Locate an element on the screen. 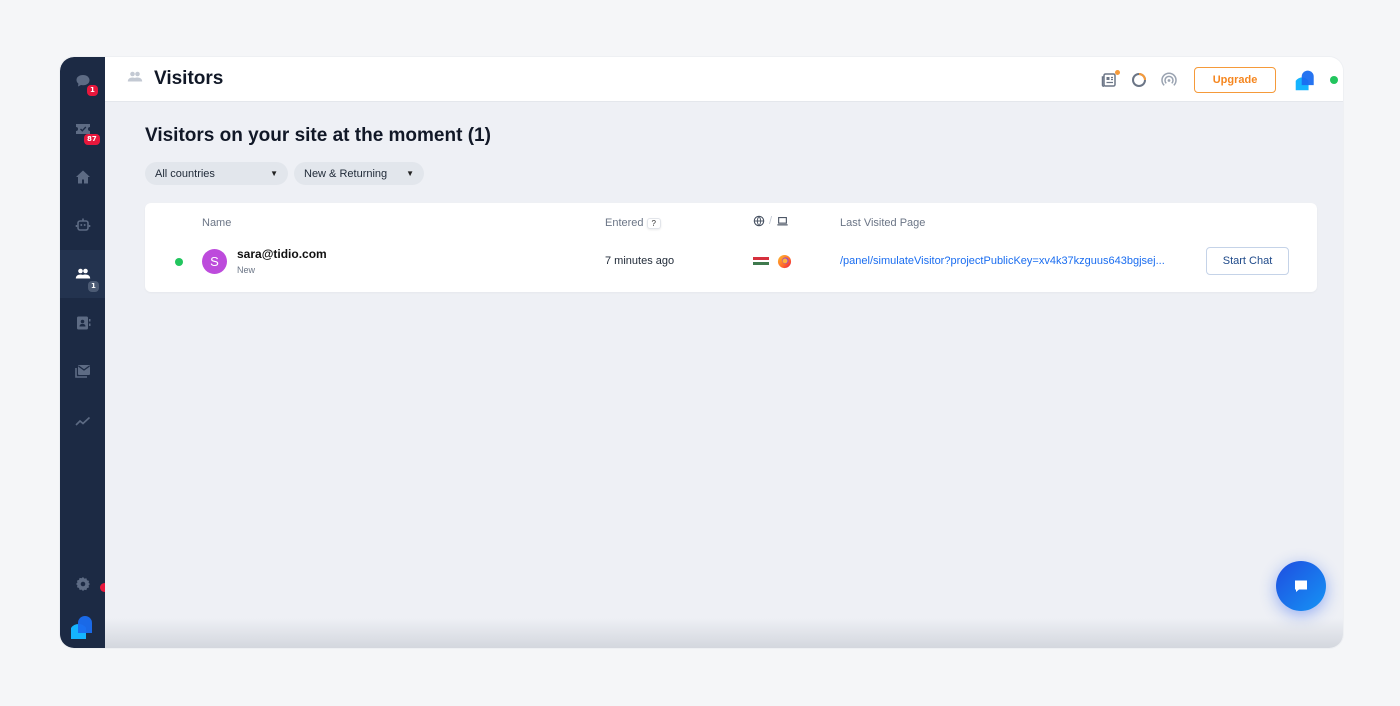  bottom-shade is located at coordinates (724, 633).